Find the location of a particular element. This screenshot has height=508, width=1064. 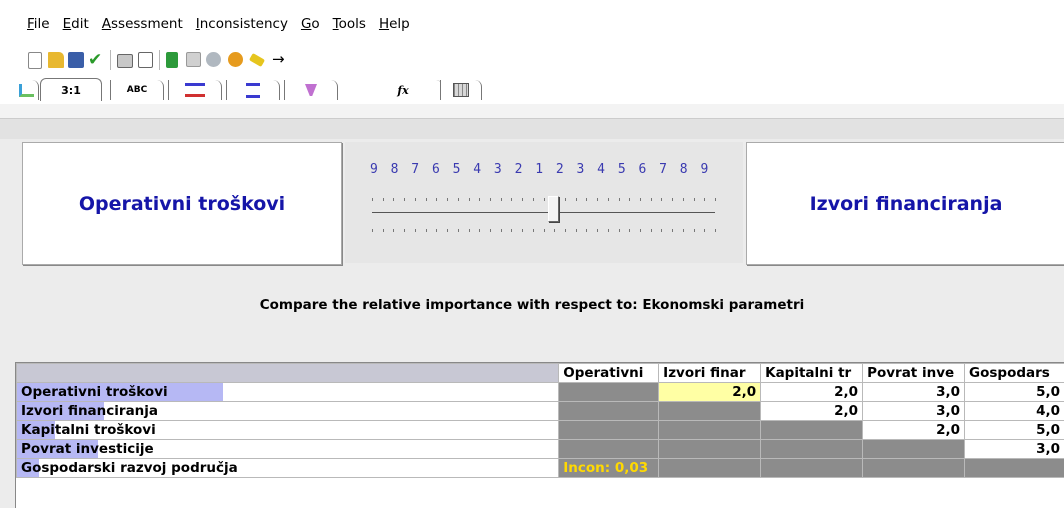

grid-icon is located at coordinates (461, 90).